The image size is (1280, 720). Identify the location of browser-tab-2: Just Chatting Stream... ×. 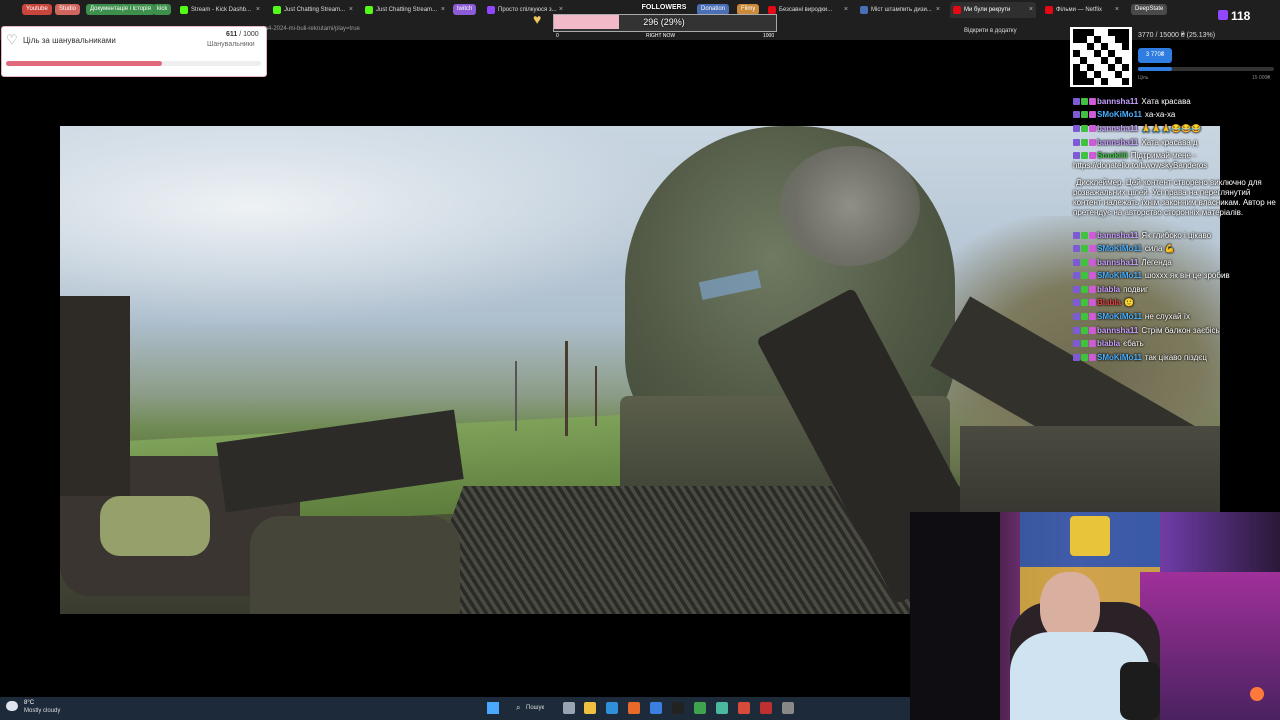
(405, 10).